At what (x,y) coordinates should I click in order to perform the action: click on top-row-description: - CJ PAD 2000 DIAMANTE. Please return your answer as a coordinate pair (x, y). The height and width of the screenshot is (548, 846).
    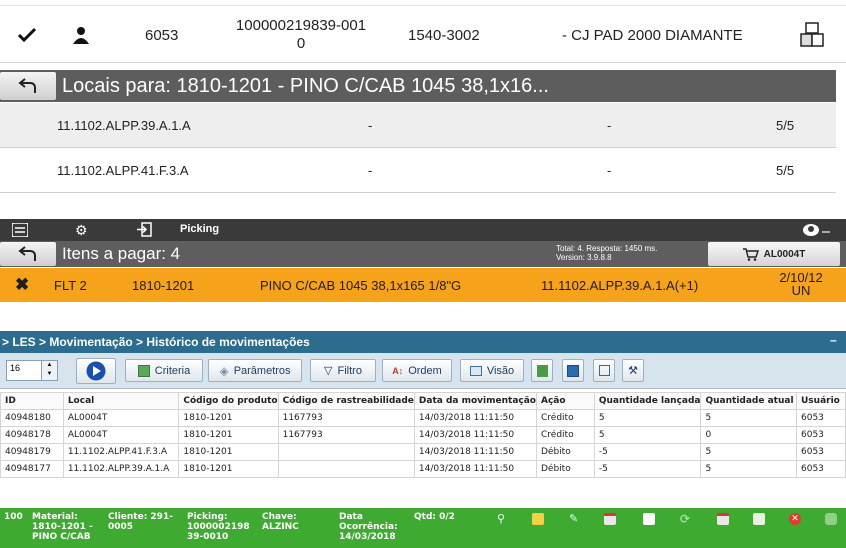
    Looking at the image, I should click on (652, 35).